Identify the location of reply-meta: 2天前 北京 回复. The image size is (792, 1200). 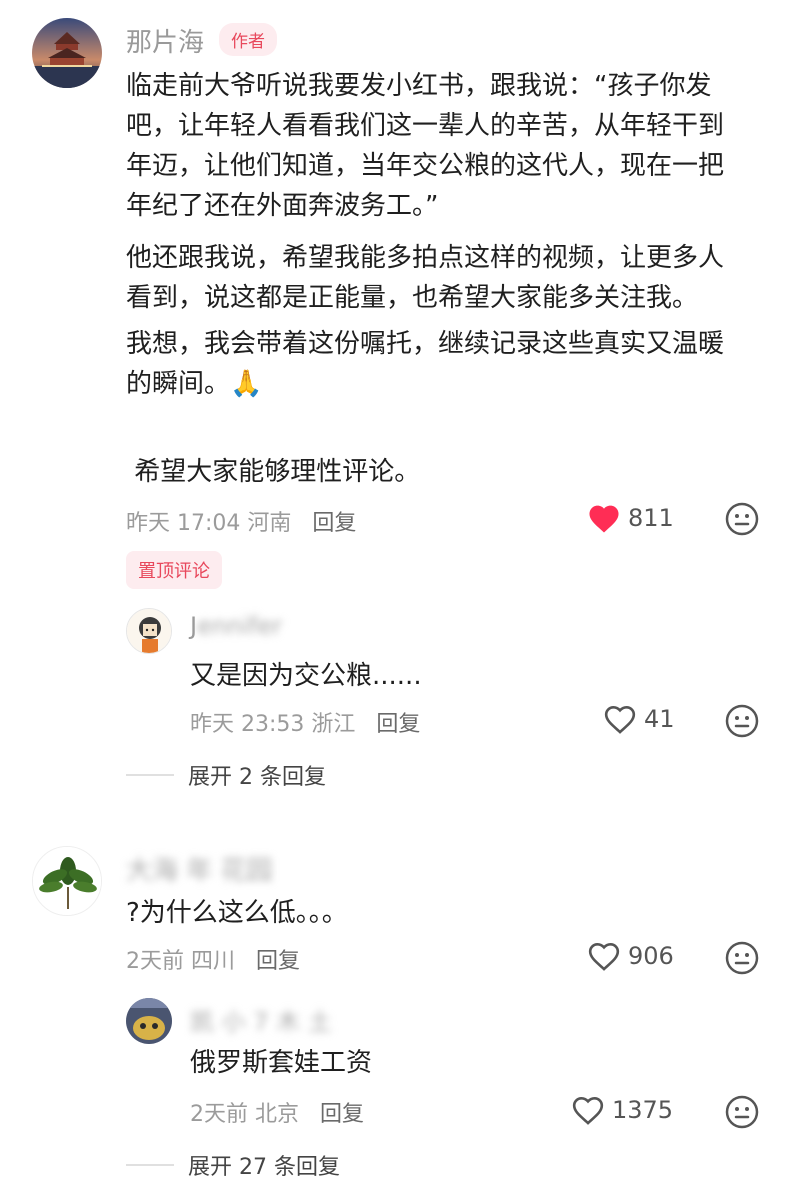
(277, 1112).